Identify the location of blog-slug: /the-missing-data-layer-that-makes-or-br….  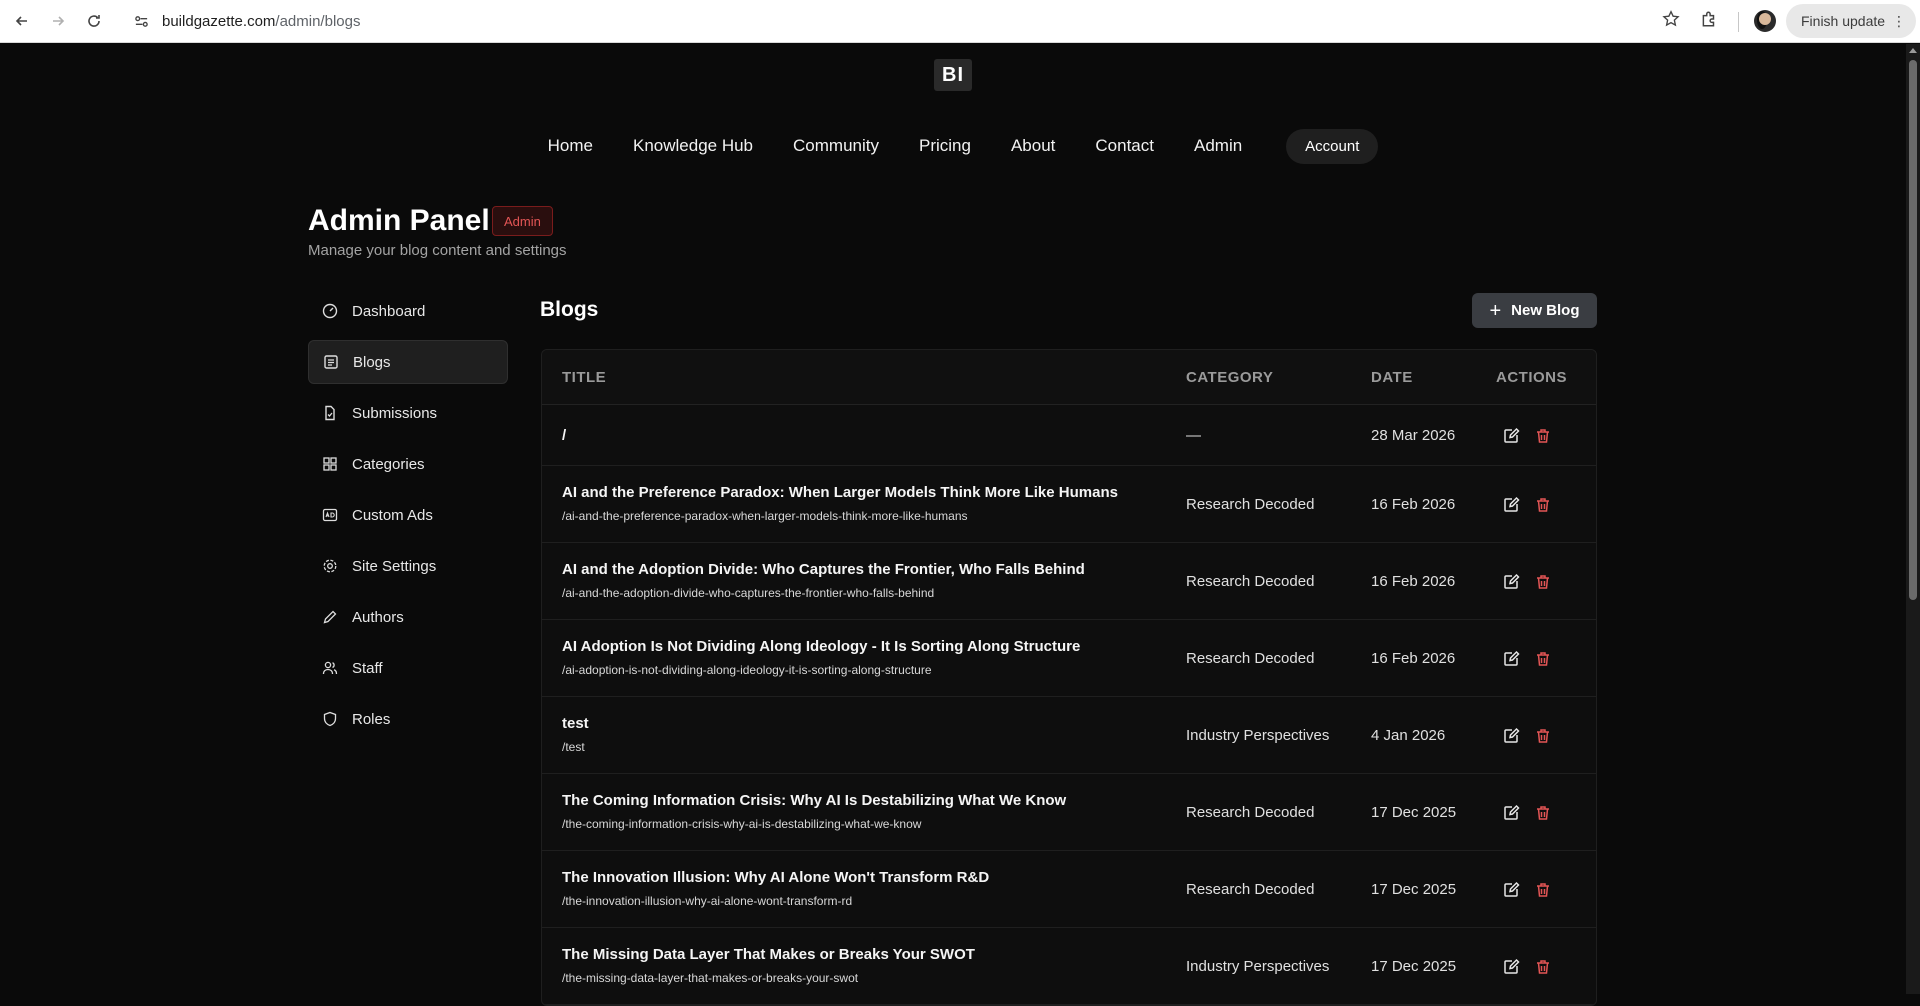
(710, 977).